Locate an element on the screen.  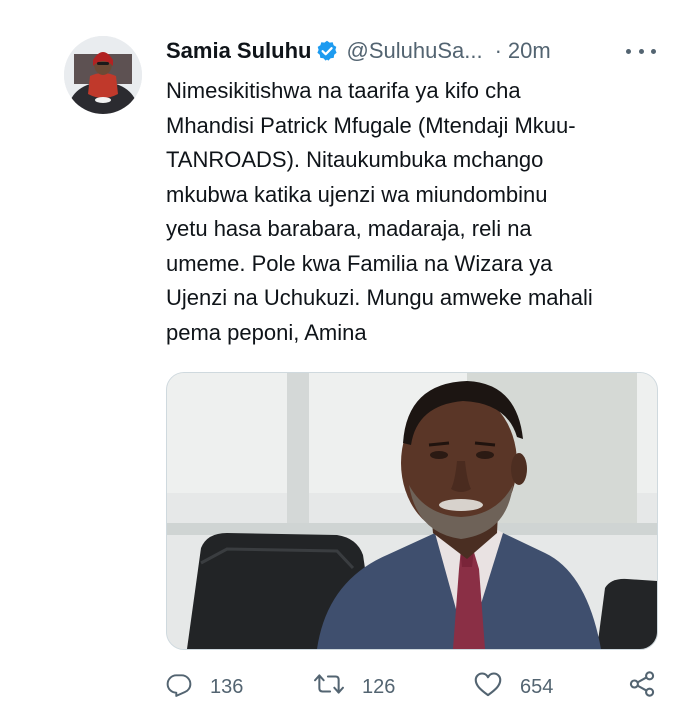
tweet-text-line: yetu hasa barabara, madaraja, reli na is located at coordinates (349, 228).